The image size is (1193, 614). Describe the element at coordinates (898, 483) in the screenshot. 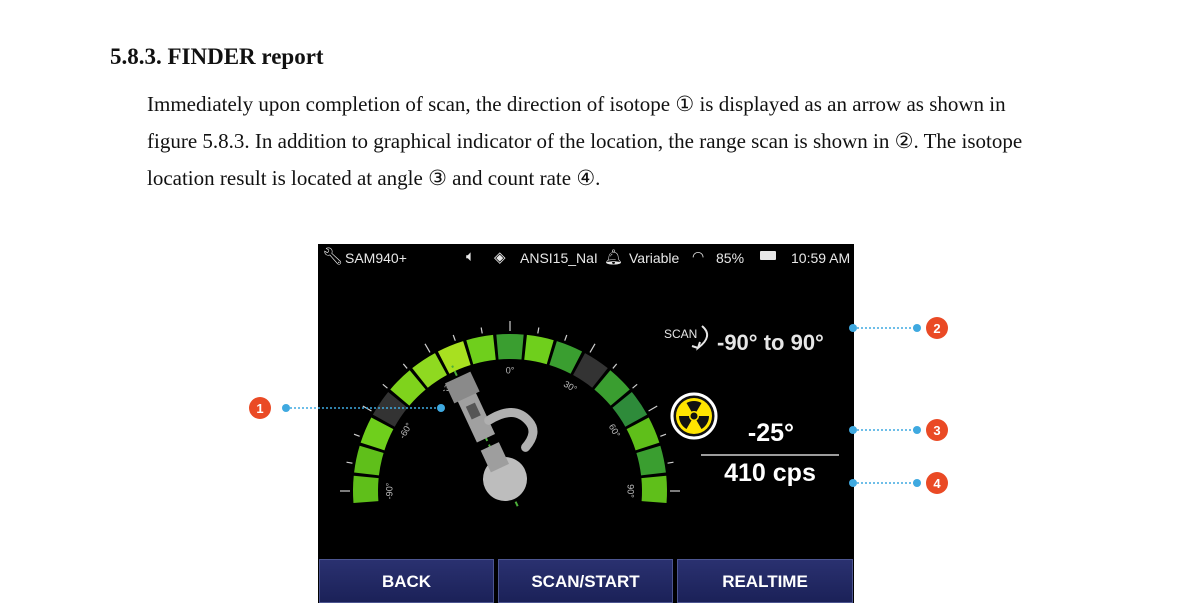

I see `callout-4: 4` at that location.